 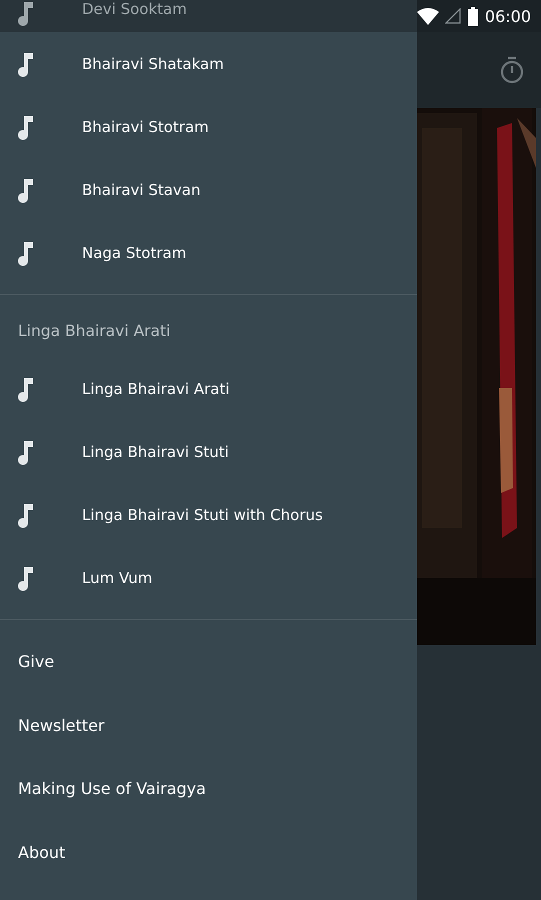 I want to click on drawer-link: Making Use of Vairagya, so click(x=208, y=788).